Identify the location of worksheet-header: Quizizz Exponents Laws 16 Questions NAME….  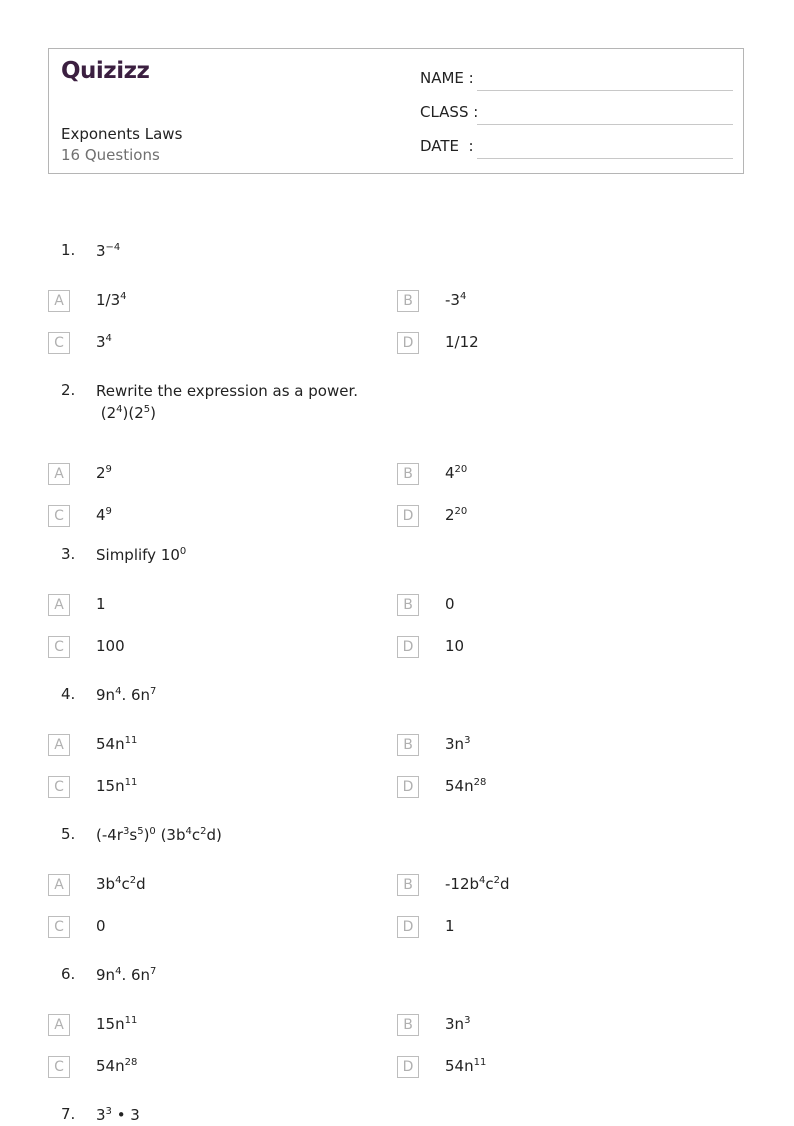
(396, 111).